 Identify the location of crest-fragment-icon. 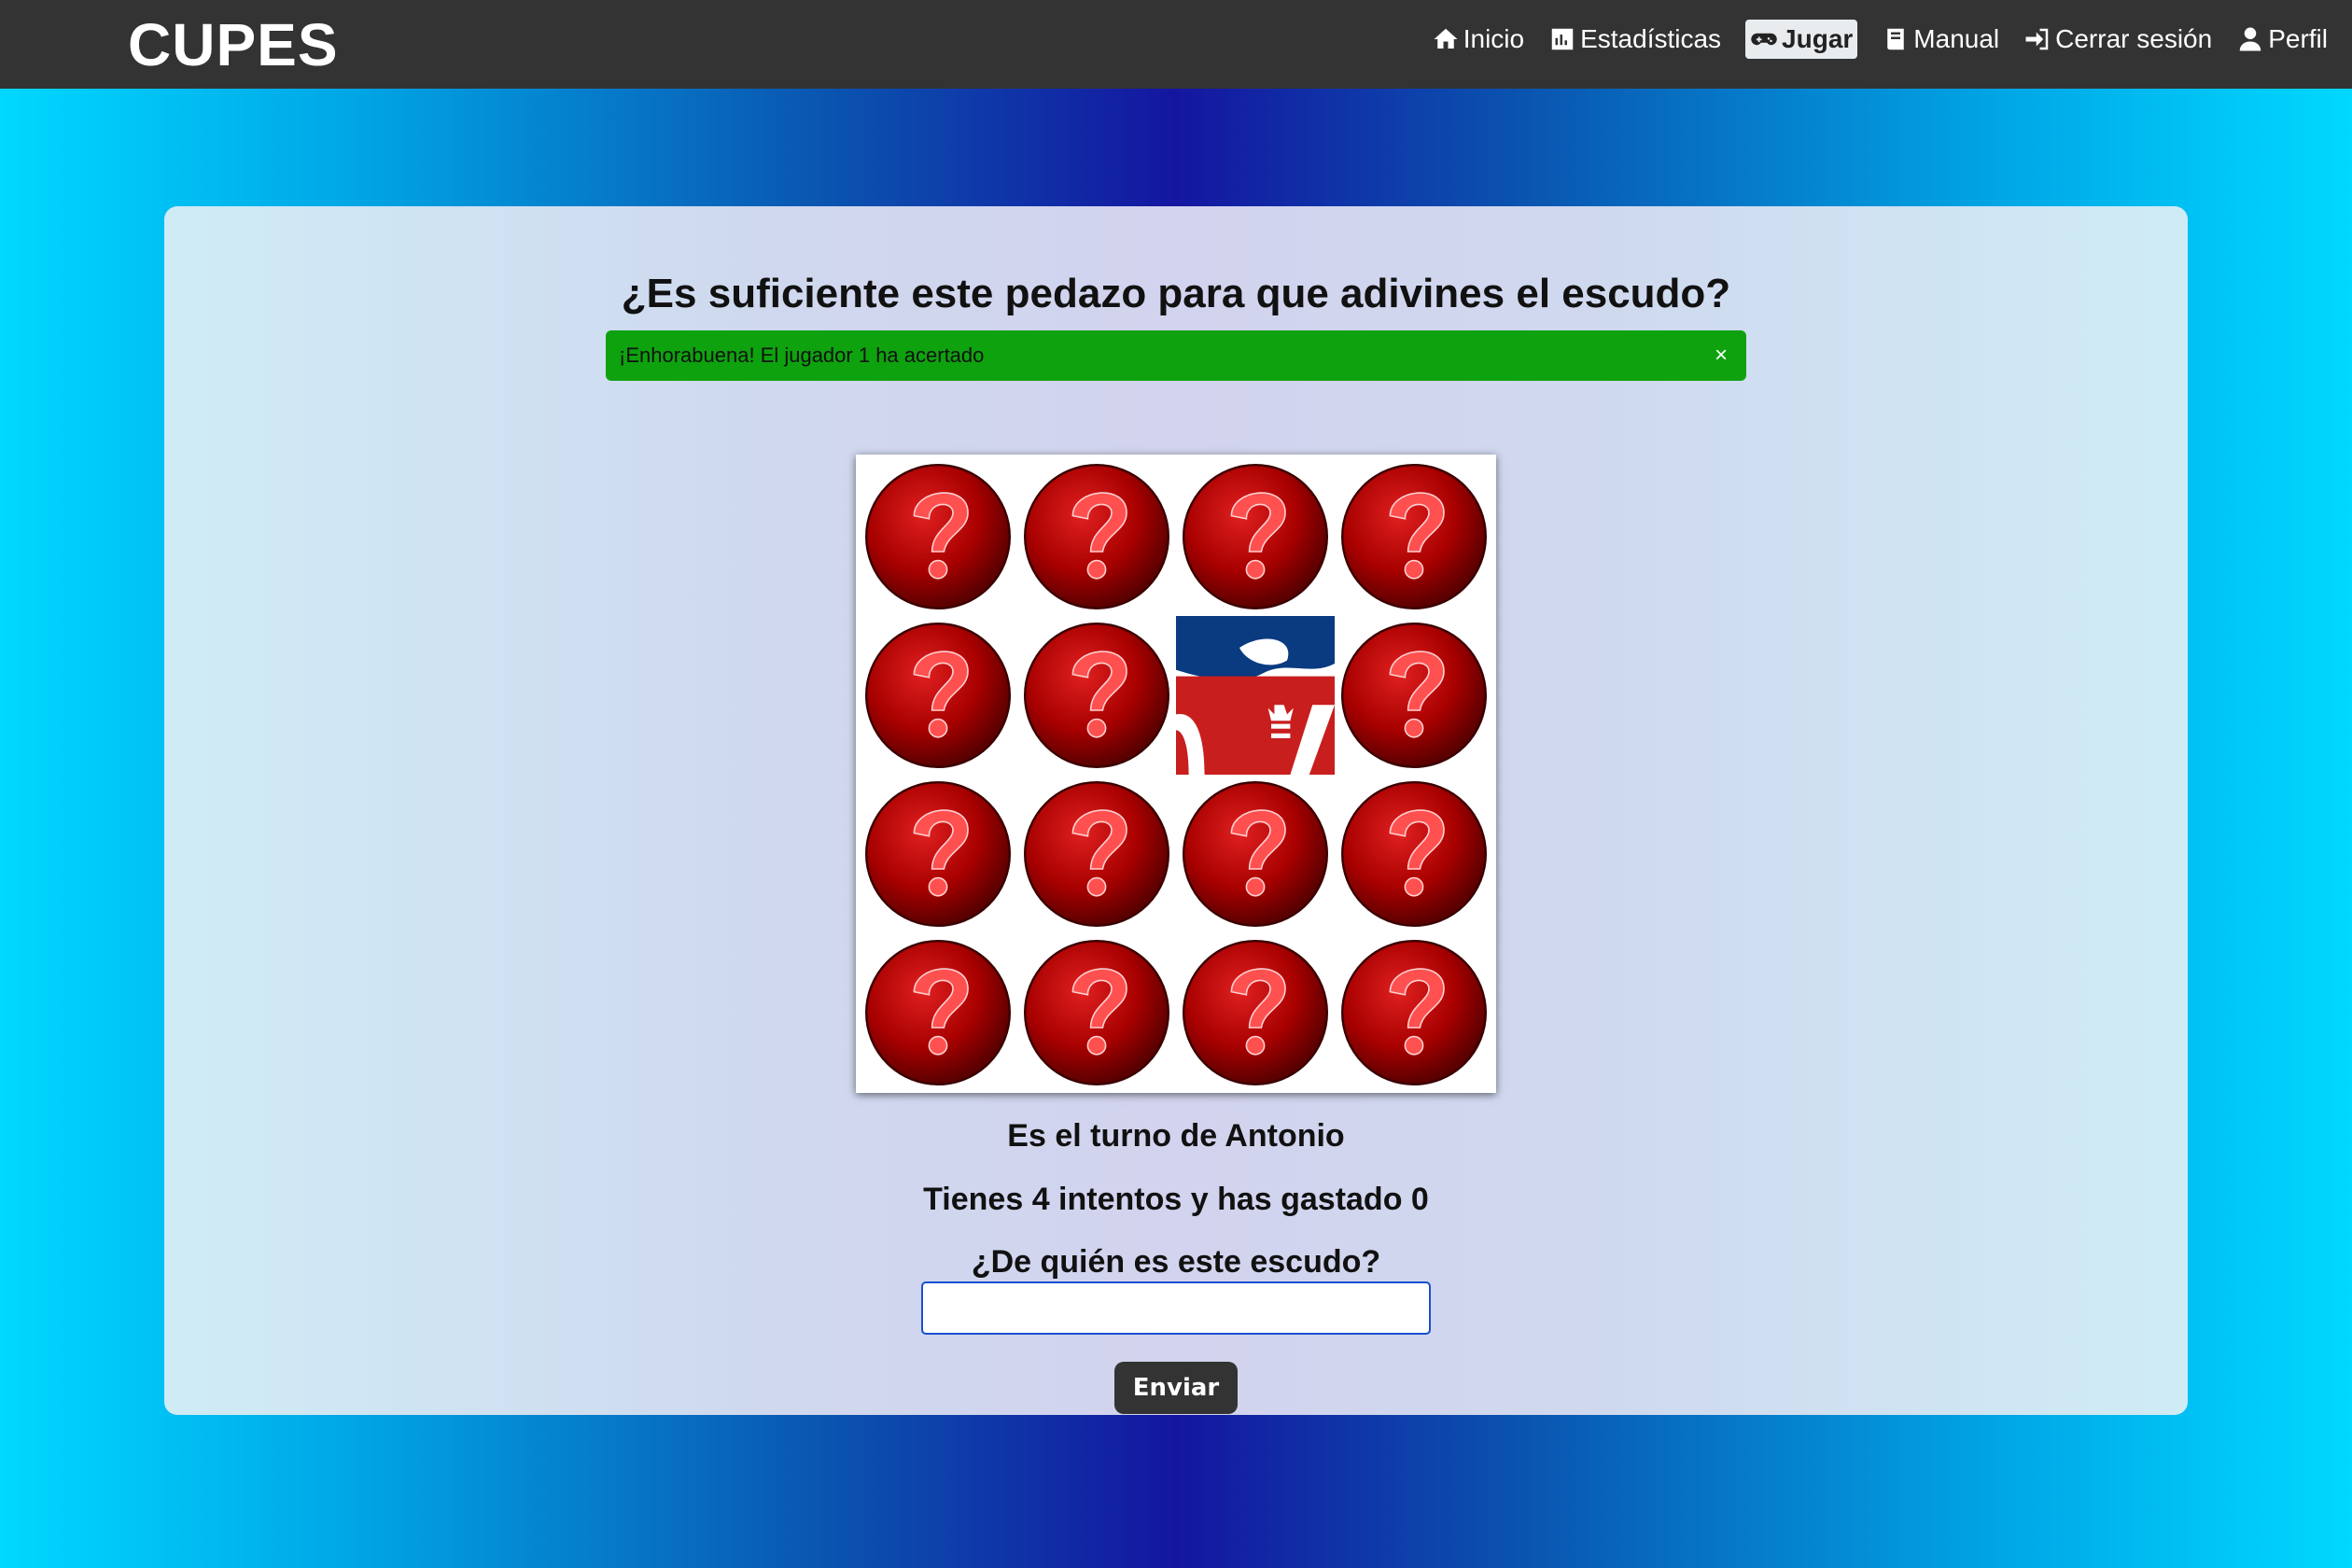
(1255, 695).